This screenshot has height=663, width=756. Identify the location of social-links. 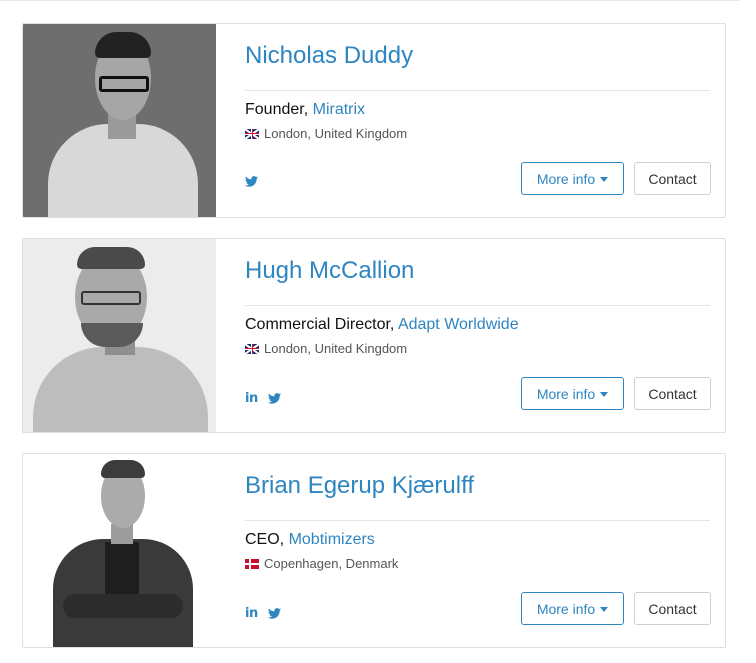
(251, 181).